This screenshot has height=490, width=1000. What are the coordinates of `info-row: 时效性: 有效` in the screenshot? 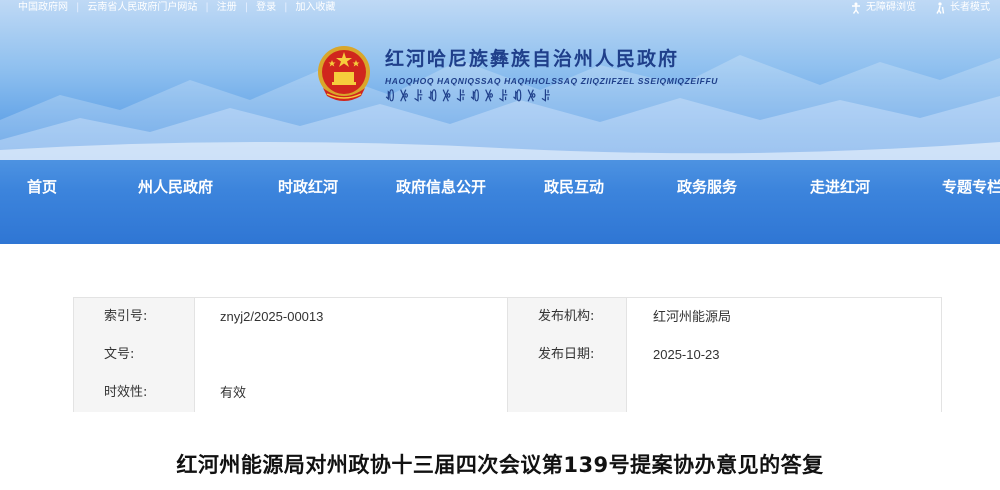 It's located at (507, 393).